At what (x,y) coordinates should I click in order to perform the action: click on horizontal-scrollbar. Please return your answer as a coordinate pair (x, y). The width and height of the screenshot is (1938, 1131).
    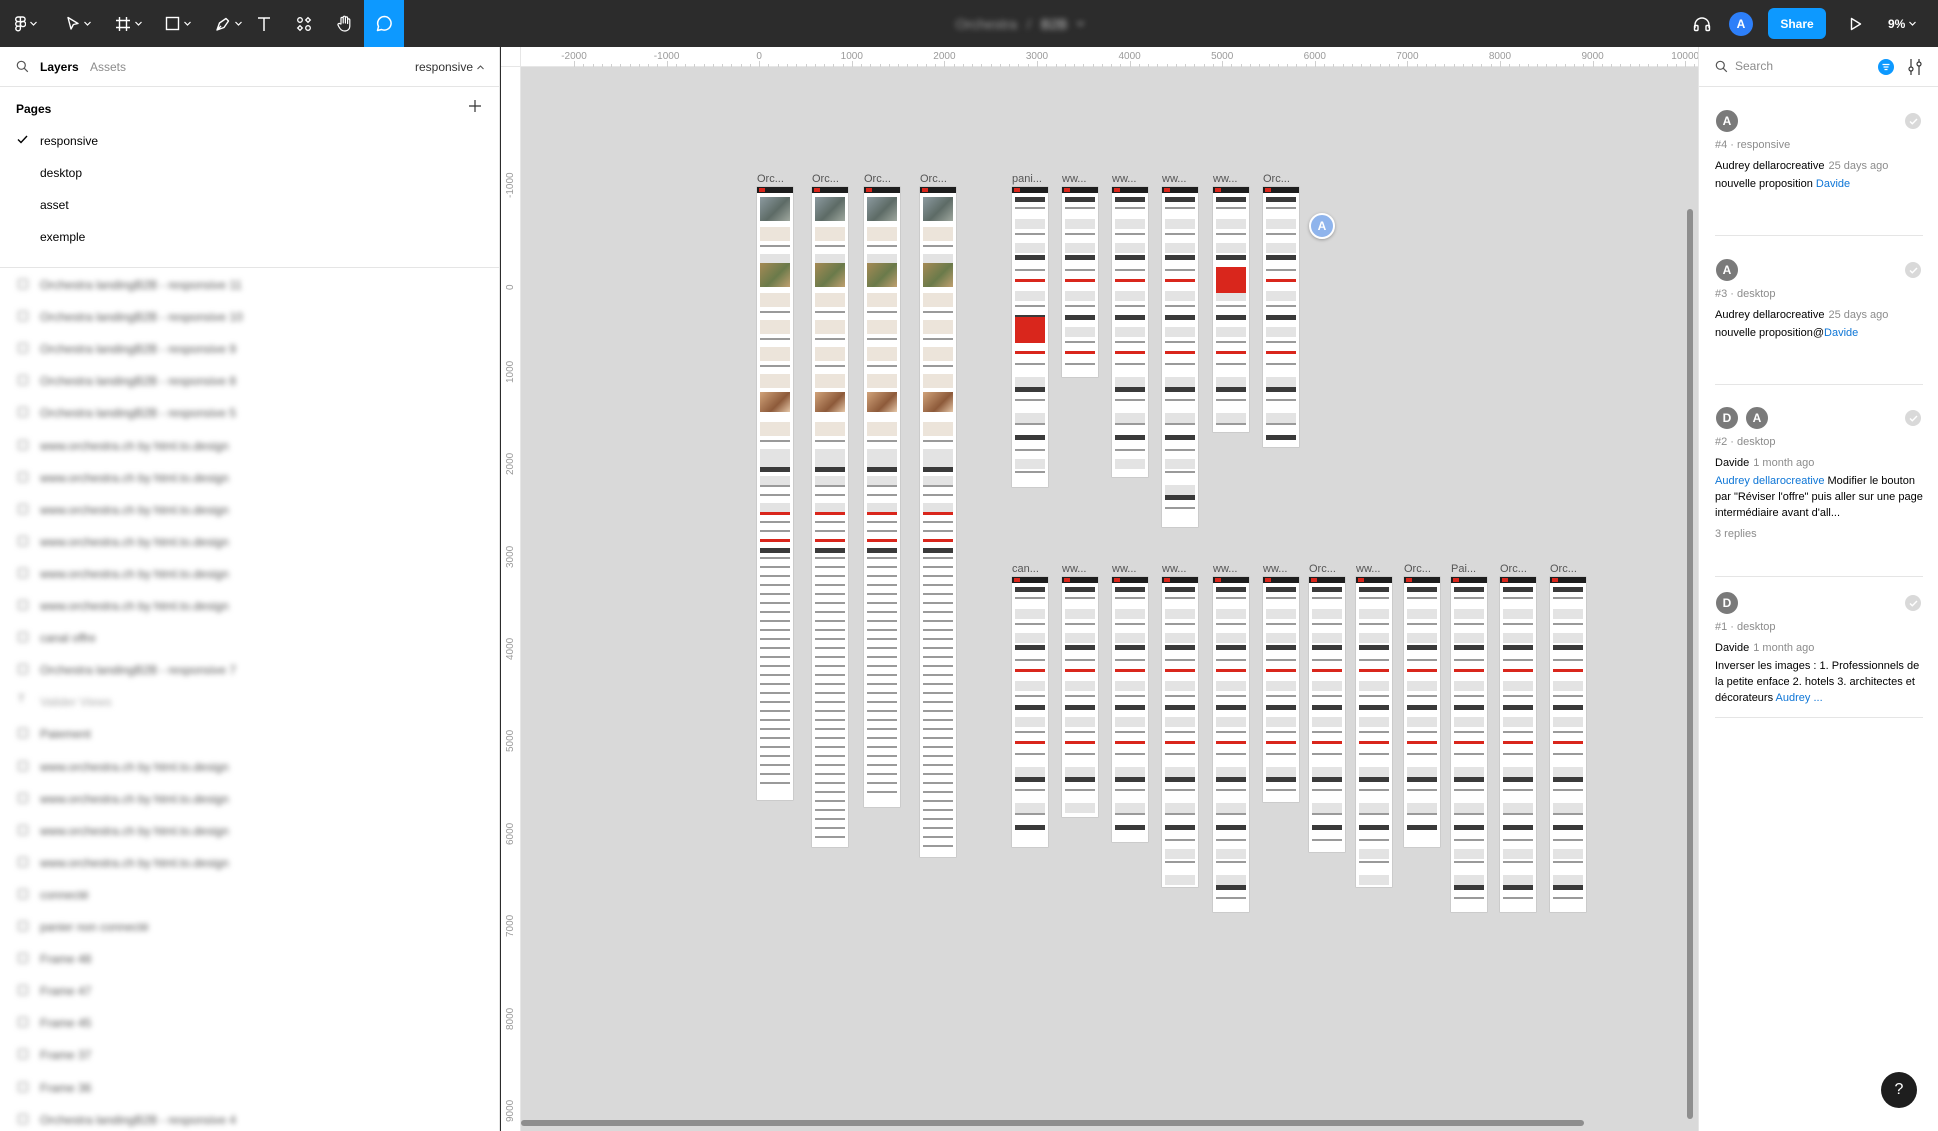
    Looking at the image, I should click on (1052, 1123).